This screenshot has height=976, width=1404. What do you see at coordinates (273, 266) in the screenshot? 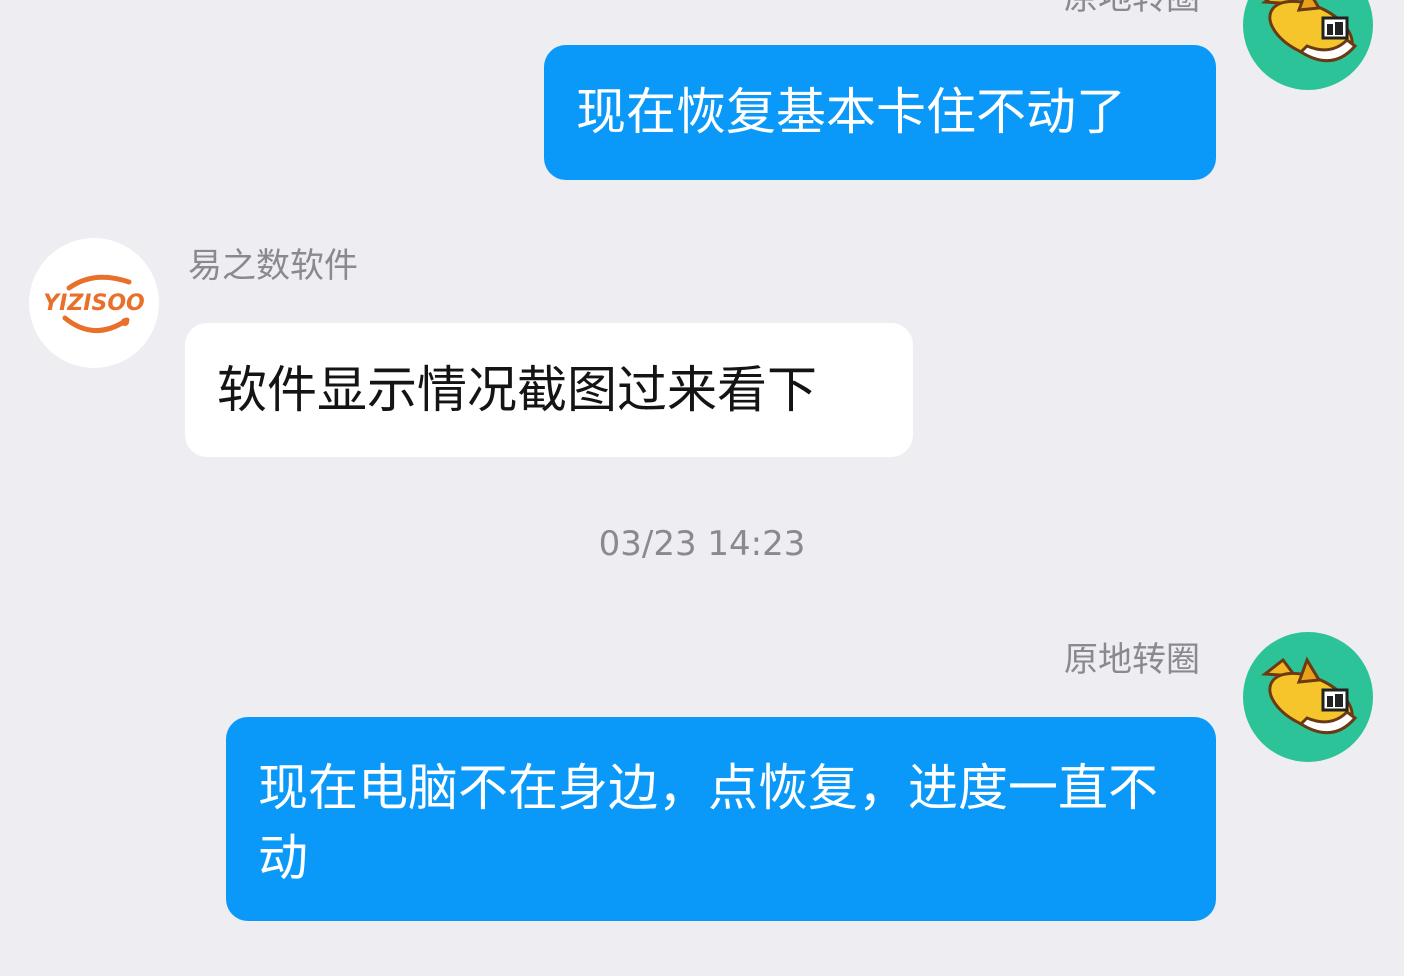
I see `sender-name: 易之数软件` at bounding box center [273, 266].